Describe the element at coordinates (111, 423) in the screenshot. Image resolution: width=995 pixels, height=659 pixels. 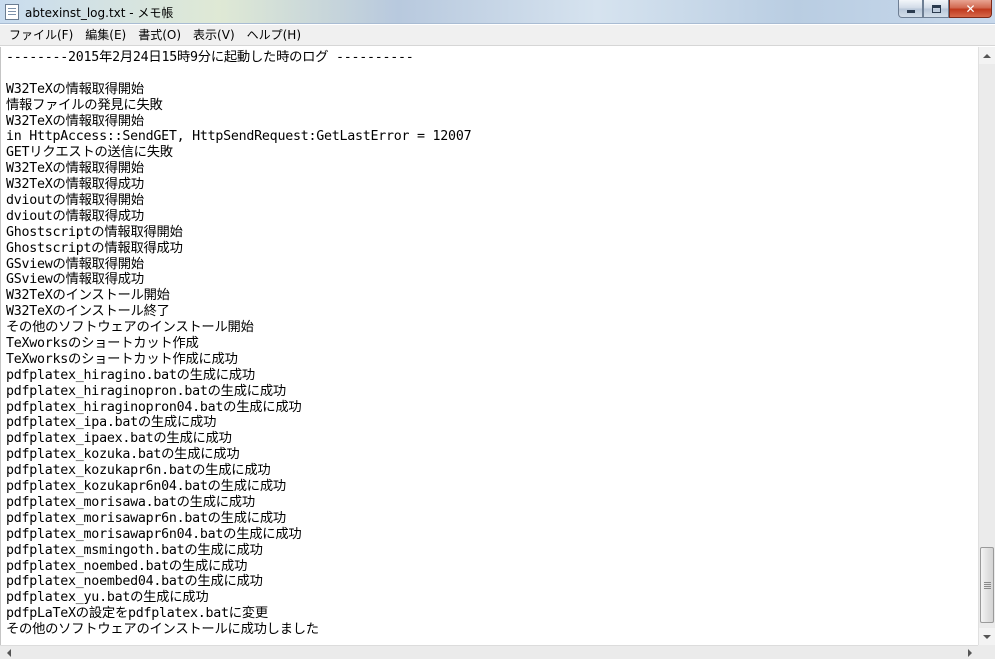
I see `text-line: pdfplatex_ipa.batの生成に成功` at that location.